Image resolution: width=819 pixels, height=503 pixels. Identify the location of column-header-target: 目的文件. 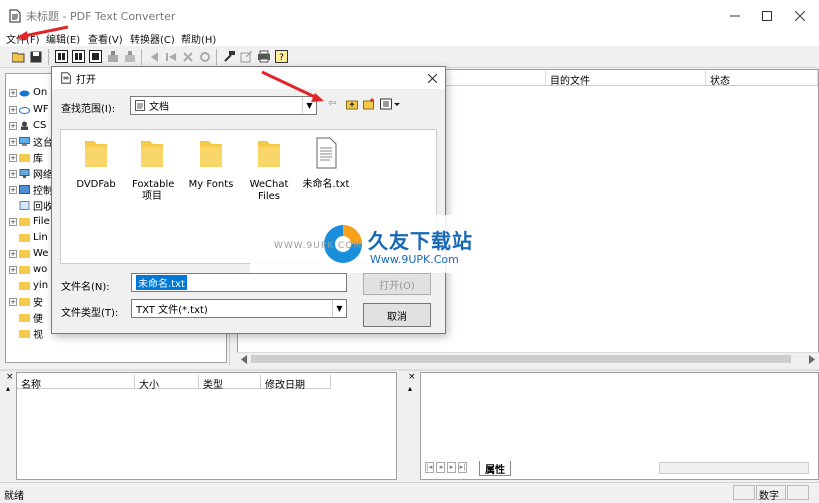
(626, 78).